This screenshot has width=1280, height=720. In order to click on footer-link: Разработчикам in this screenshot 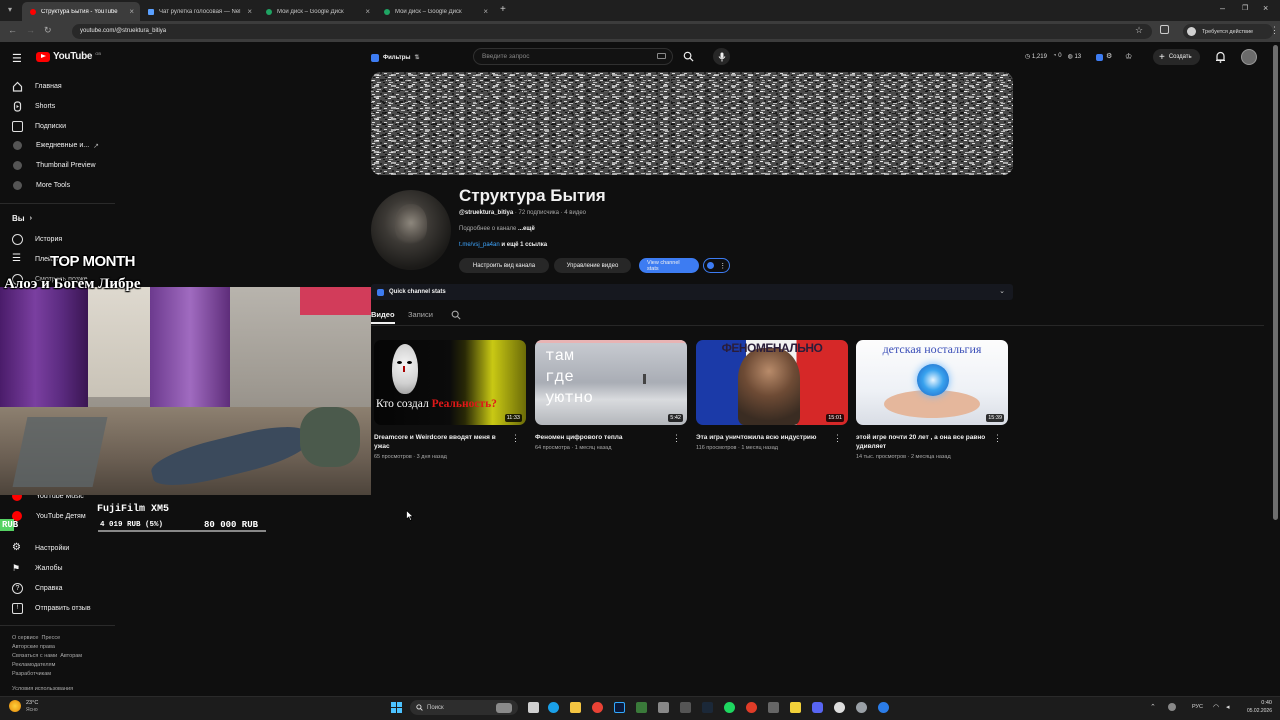, I will do `click(31, 674)`.